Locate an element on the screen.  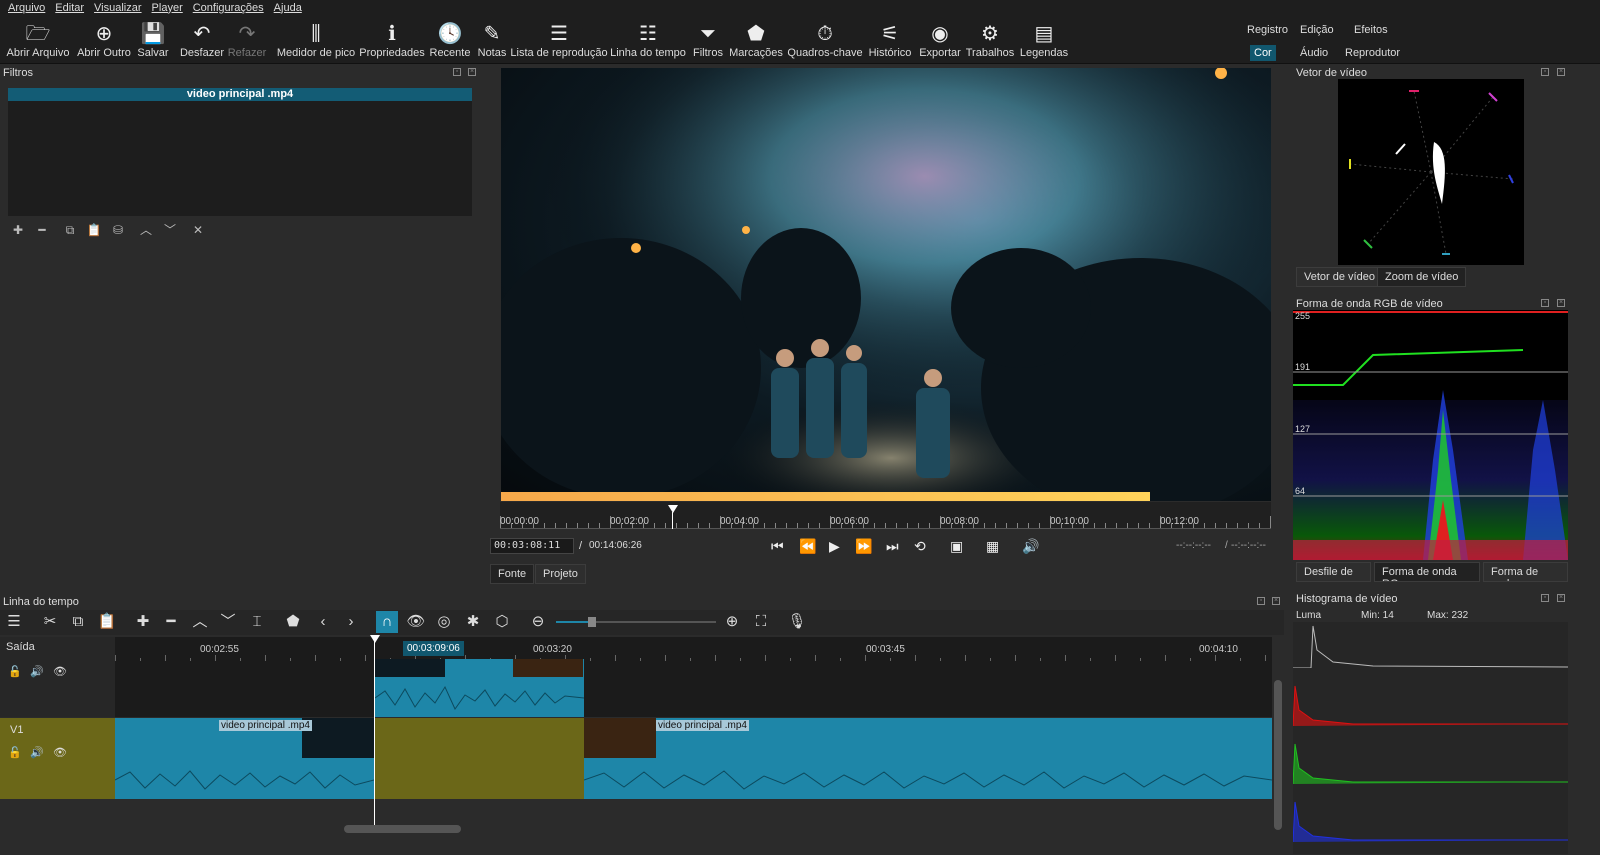
ripple-delete-icon: ━ is located at coordinates (171, 622).